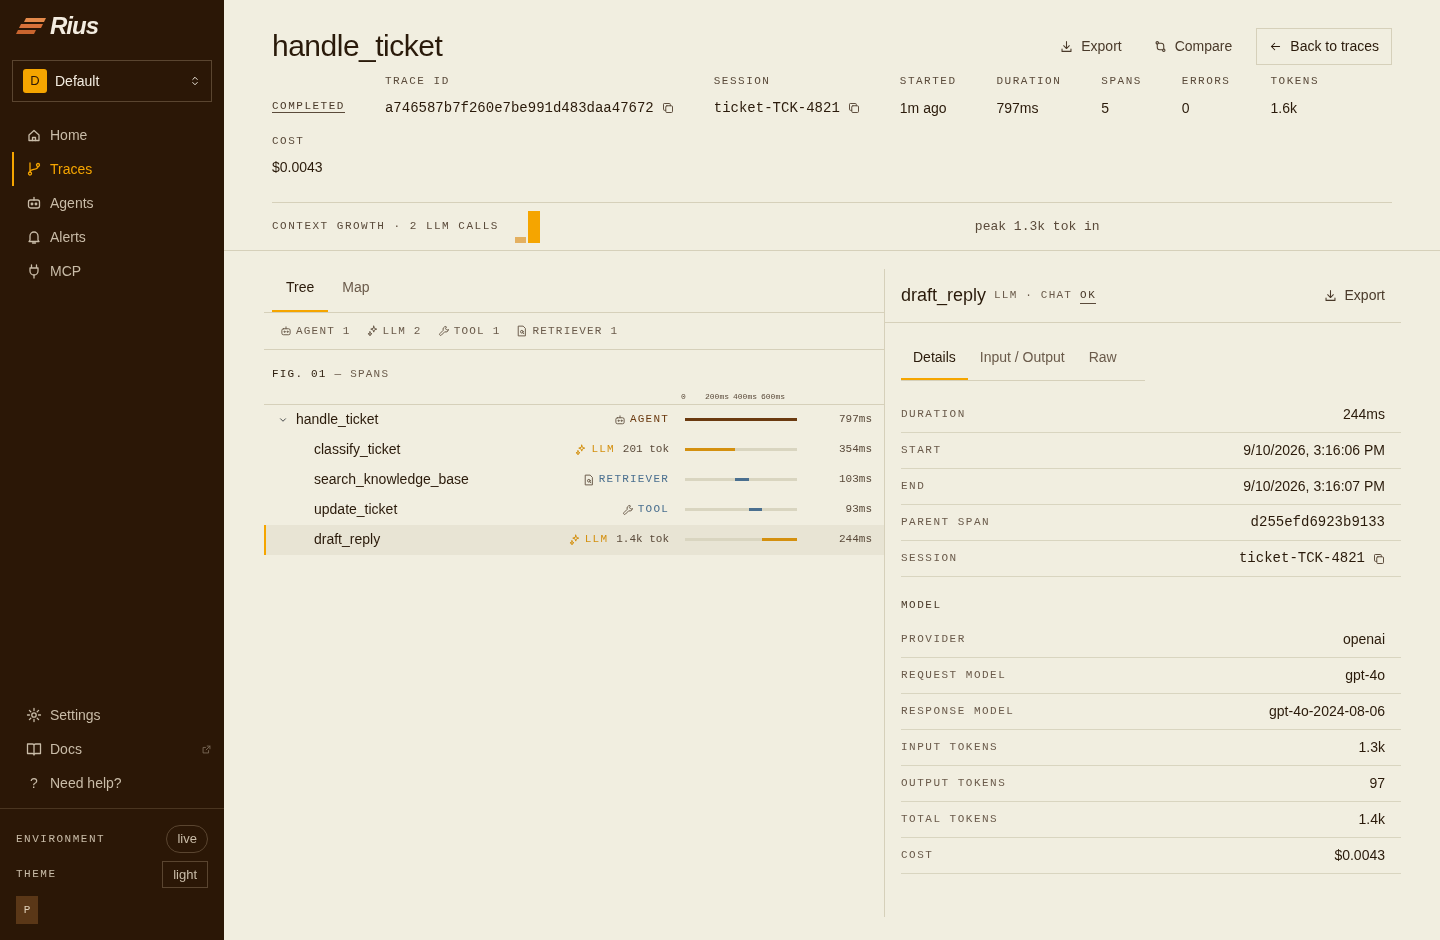  What do you see at coordinates (1276, 46) in the screenshot?
I see `arrow-left-icon` at bounding box center [1276, 46].